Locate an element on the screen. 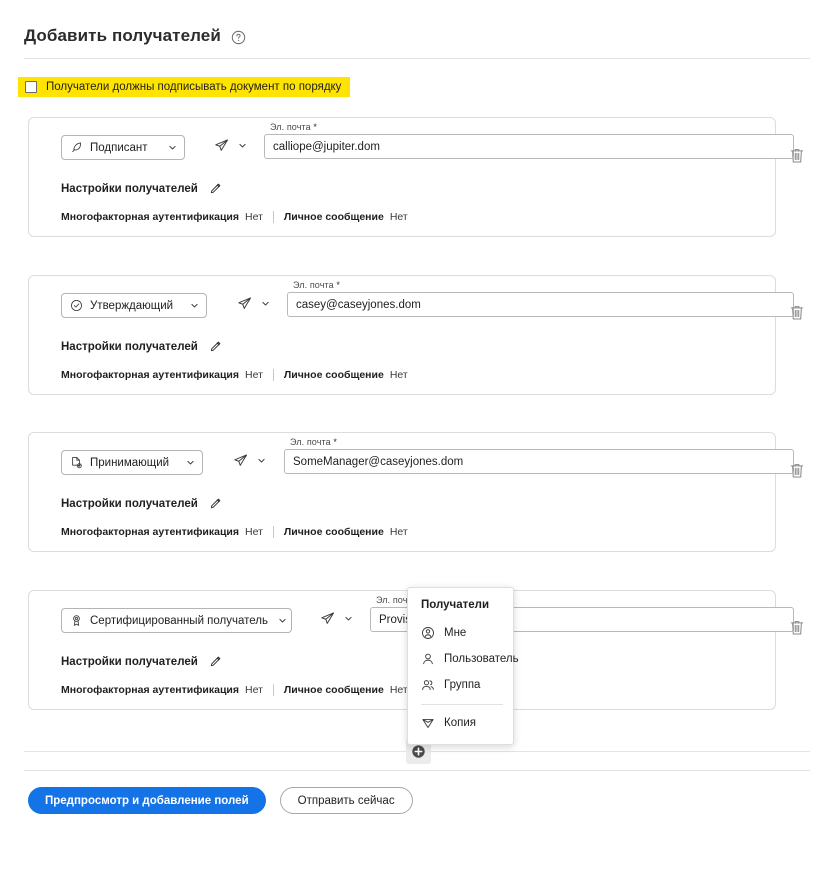  role-select-button: Сертифицированный получатель is located at coordinates (176, 620).